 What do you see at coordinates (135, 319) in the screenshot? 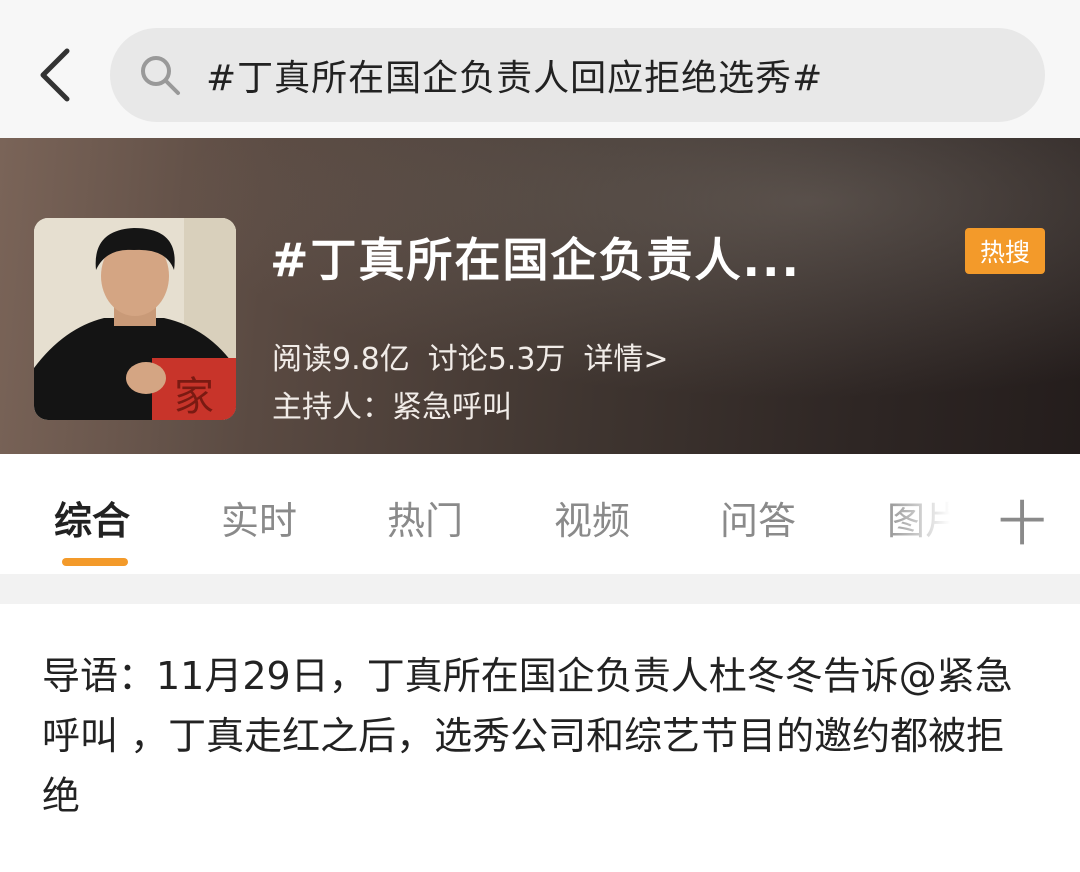
I see `topic-avatar: 家` at bounding box center [135, 319].